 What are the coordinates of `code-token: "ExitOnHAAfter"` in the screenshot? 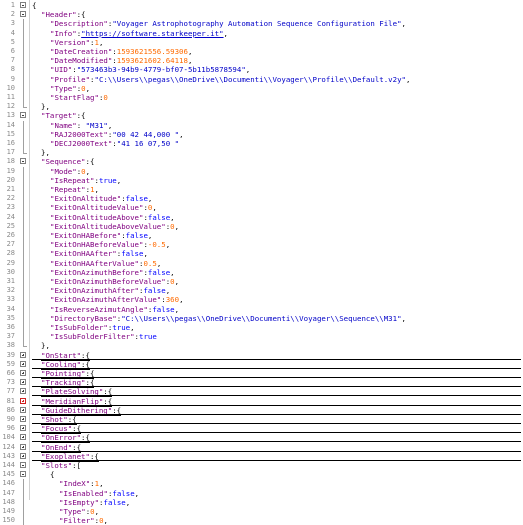 It's located at (83, 254).